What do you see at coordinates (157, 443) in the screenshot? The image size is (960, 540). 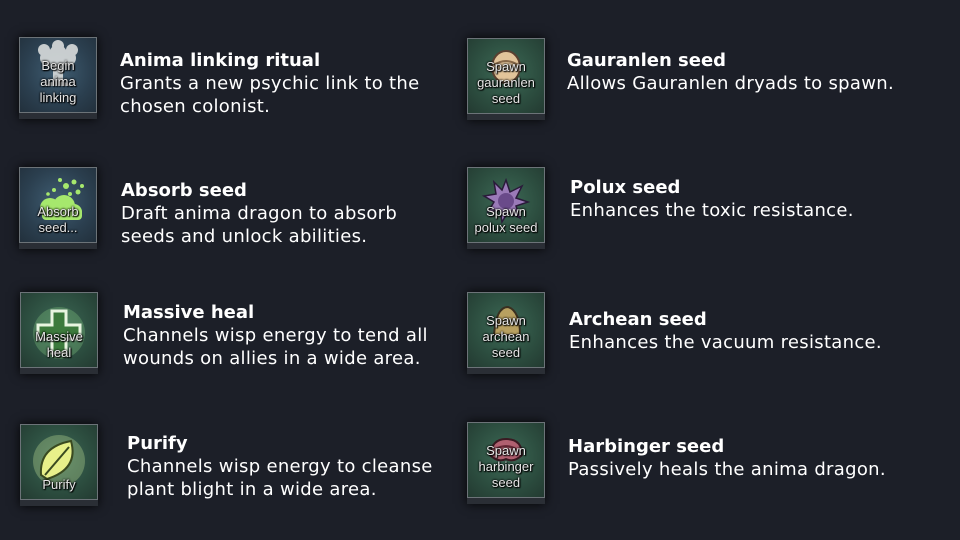 I see `purify-title: Purify` at bounding box center [157, 443].